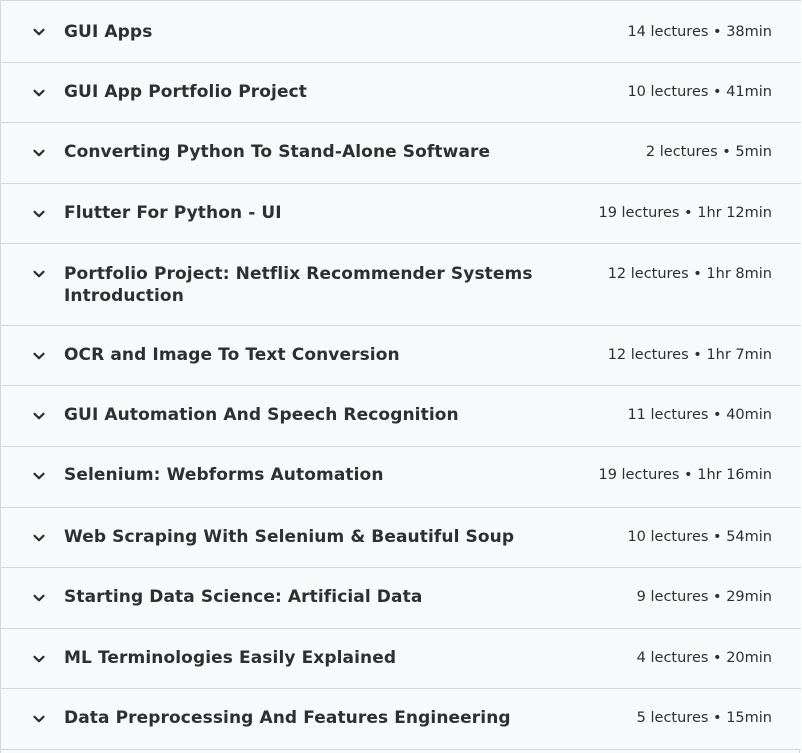  Describe the element at coordinates (704, 658) in the screenshot. I see `section-meta: 4 lectures • 20min` at that location.